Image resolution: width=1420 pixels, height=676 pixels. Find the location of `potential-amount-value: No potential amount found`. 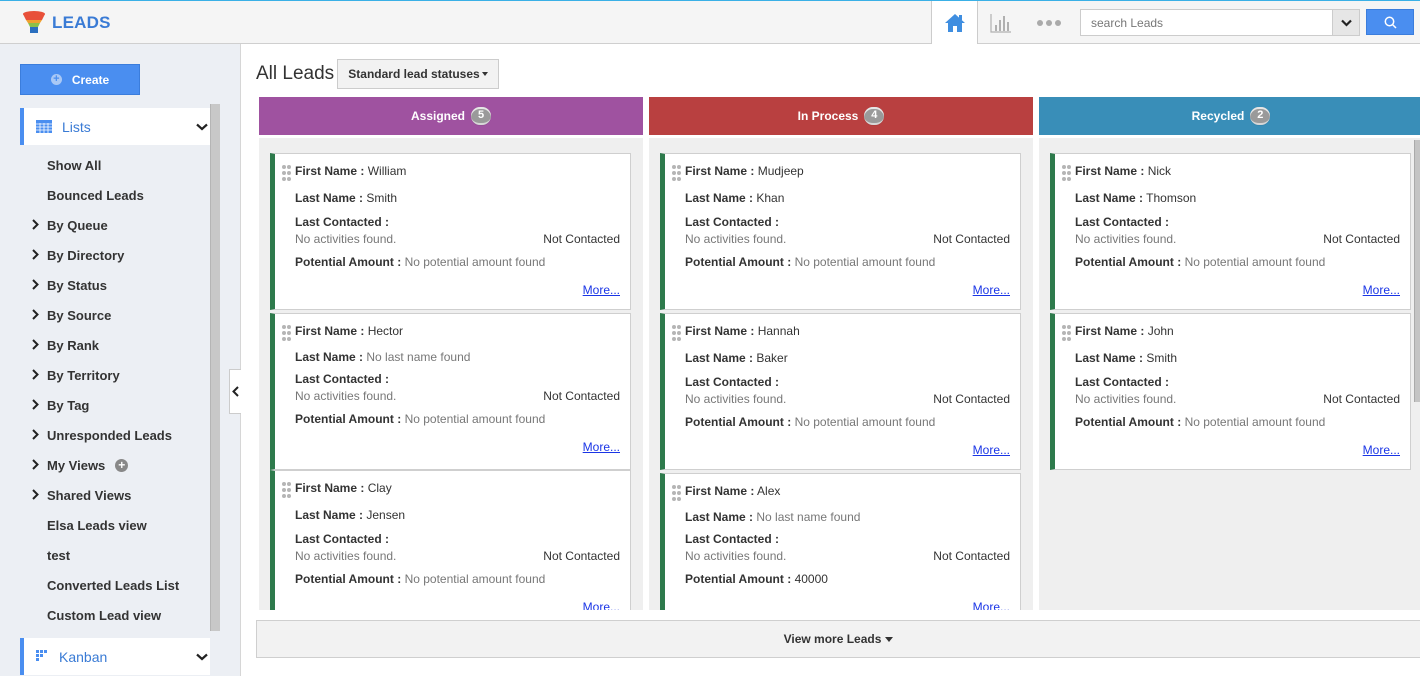

potential-amount-value: No potential amount found is located at coordinates (865, 422).